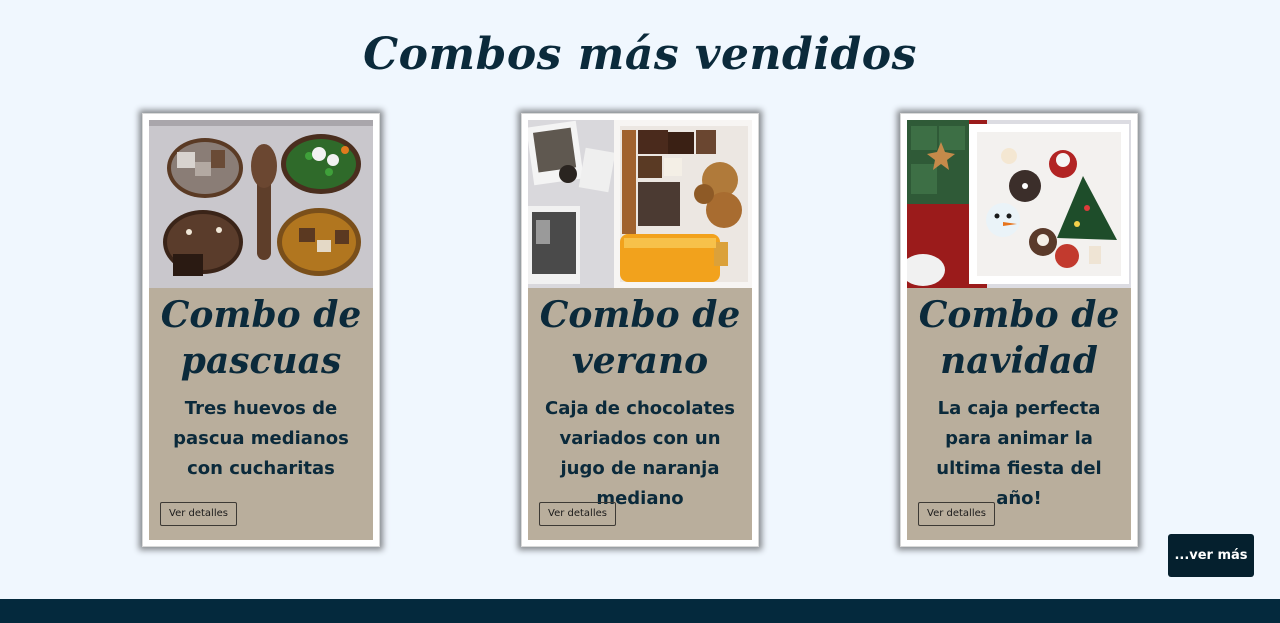  Describe the element at coordinates (261, 204) in the screenshot. I see `easter-eggs-photo` at that location.